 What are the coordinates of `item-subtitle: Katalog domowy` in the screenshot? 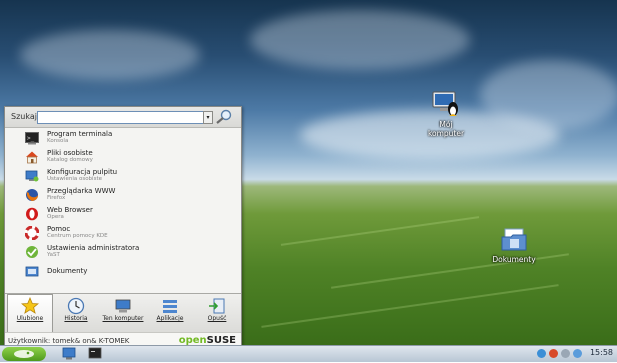 It's located at (70, 160).